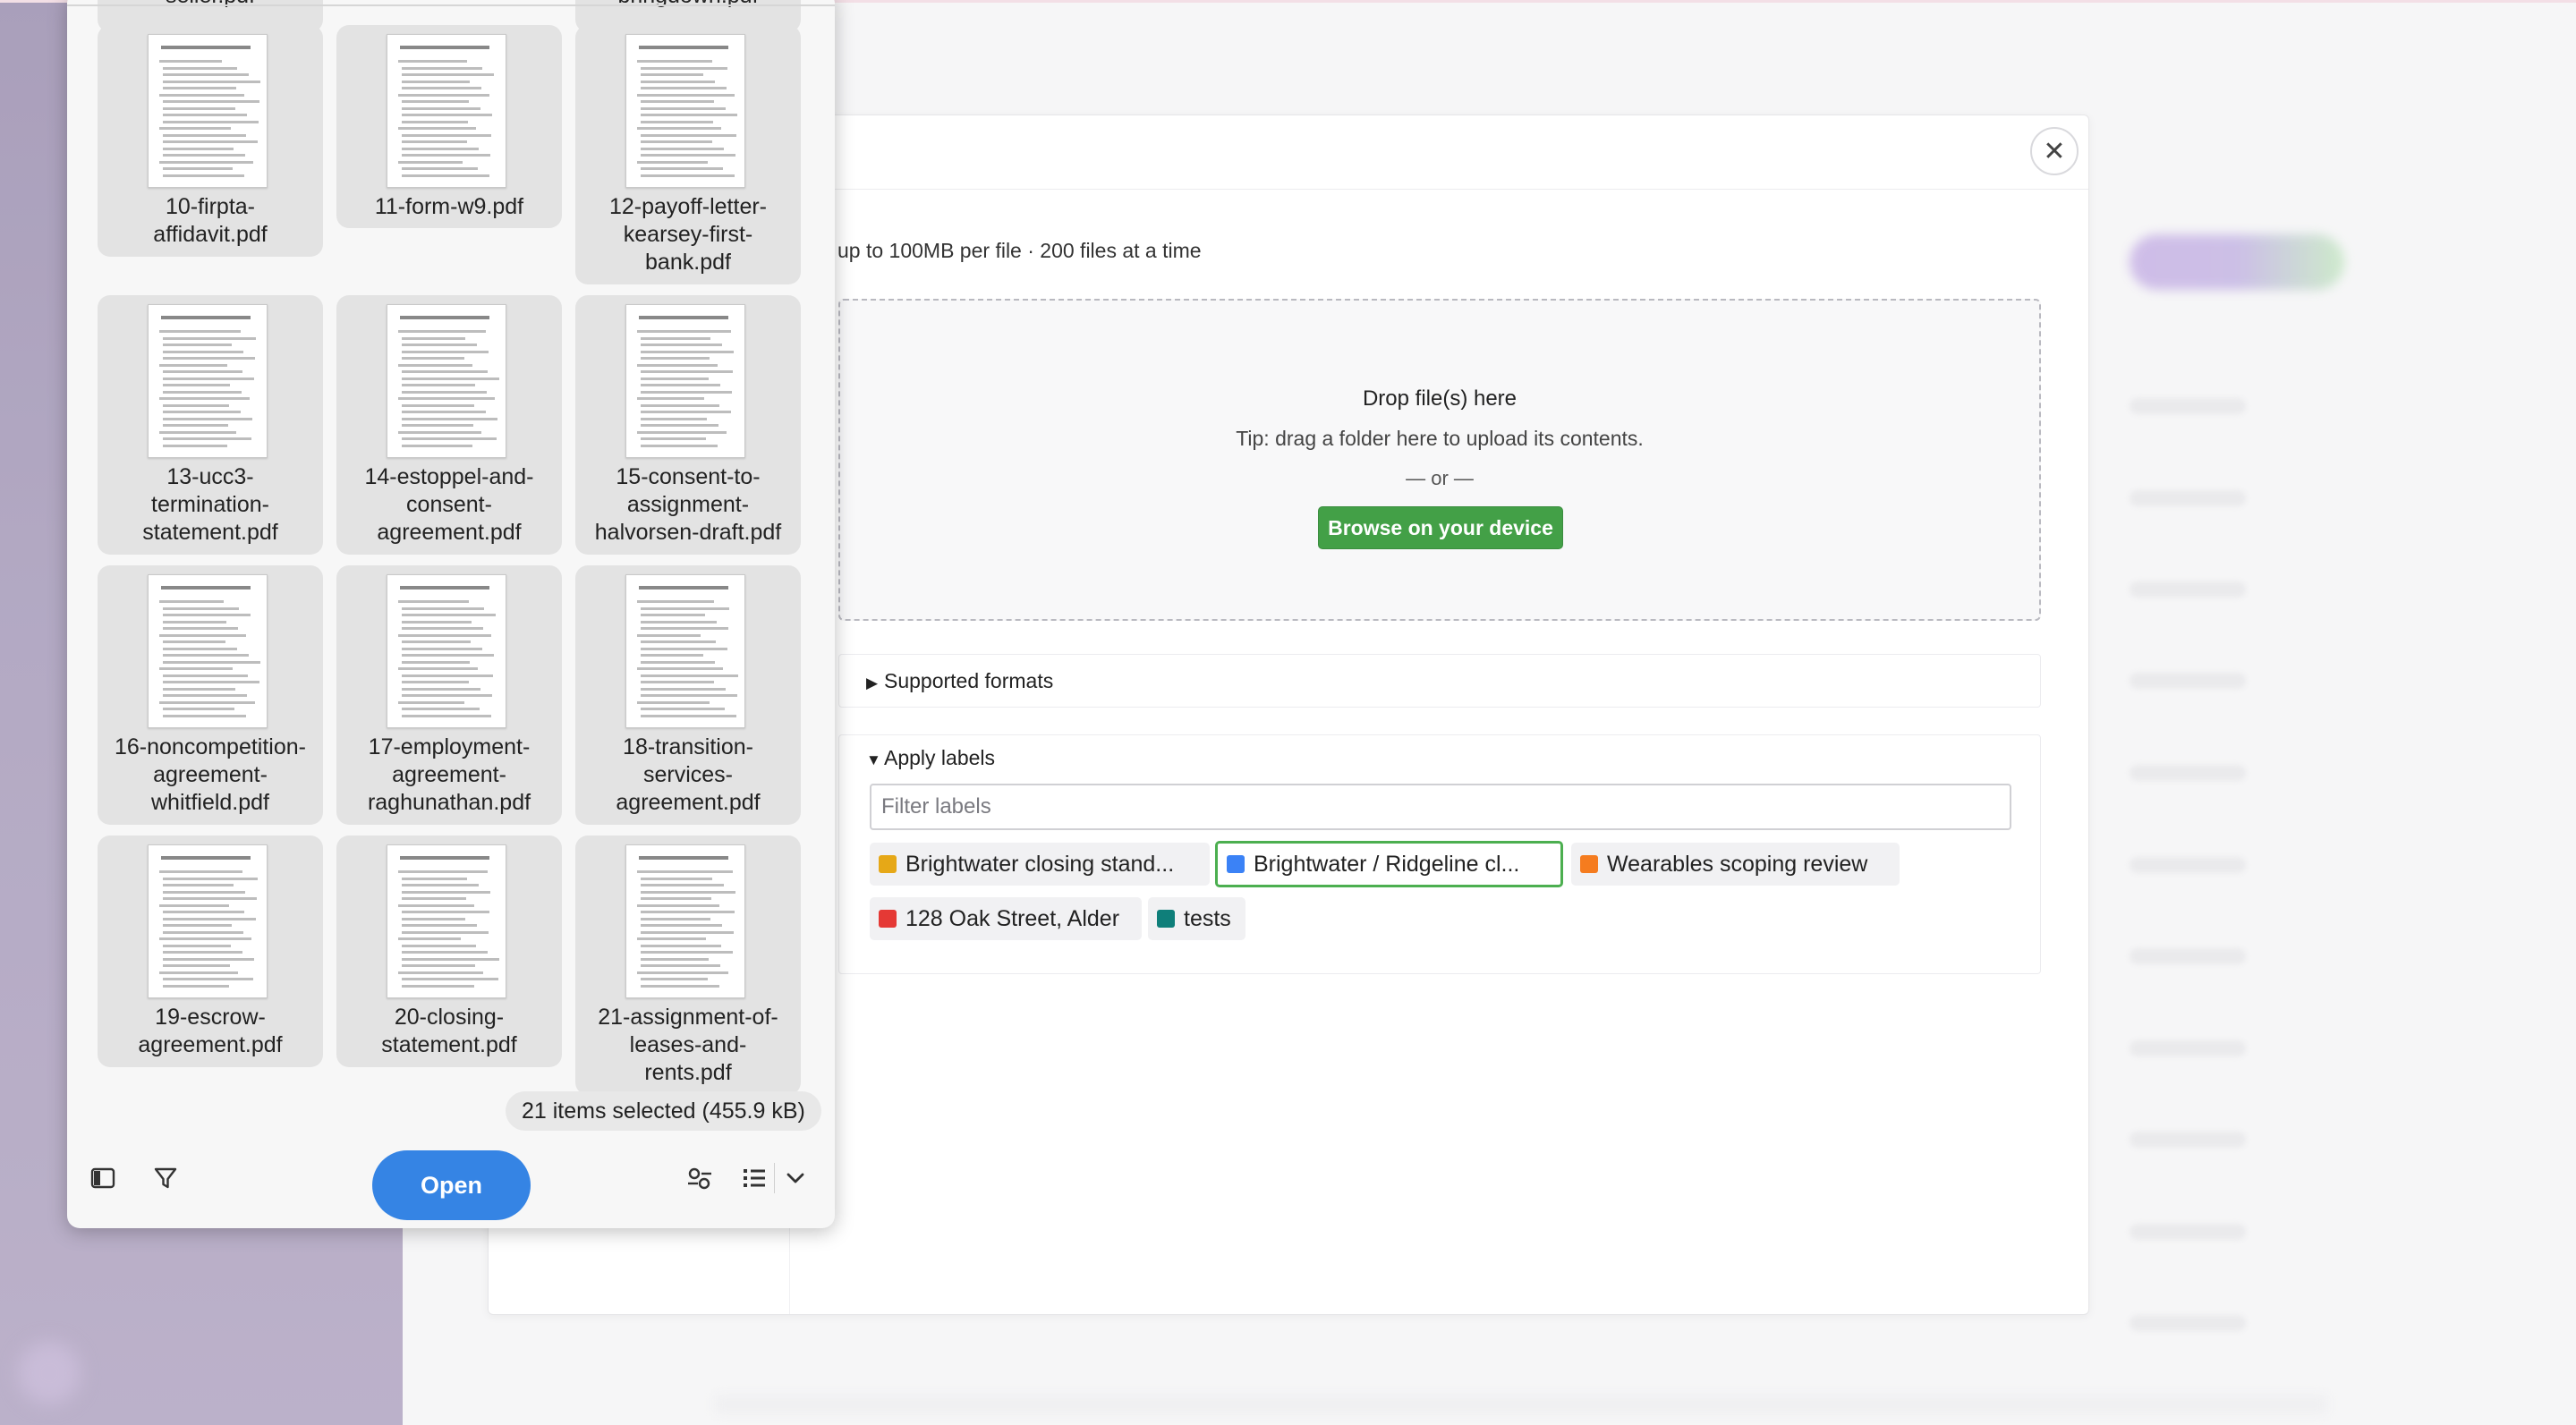 This screenshot has width=2576, height=1425. I want to click on label-chip: Wearables scoping review, so click(1735, 864).